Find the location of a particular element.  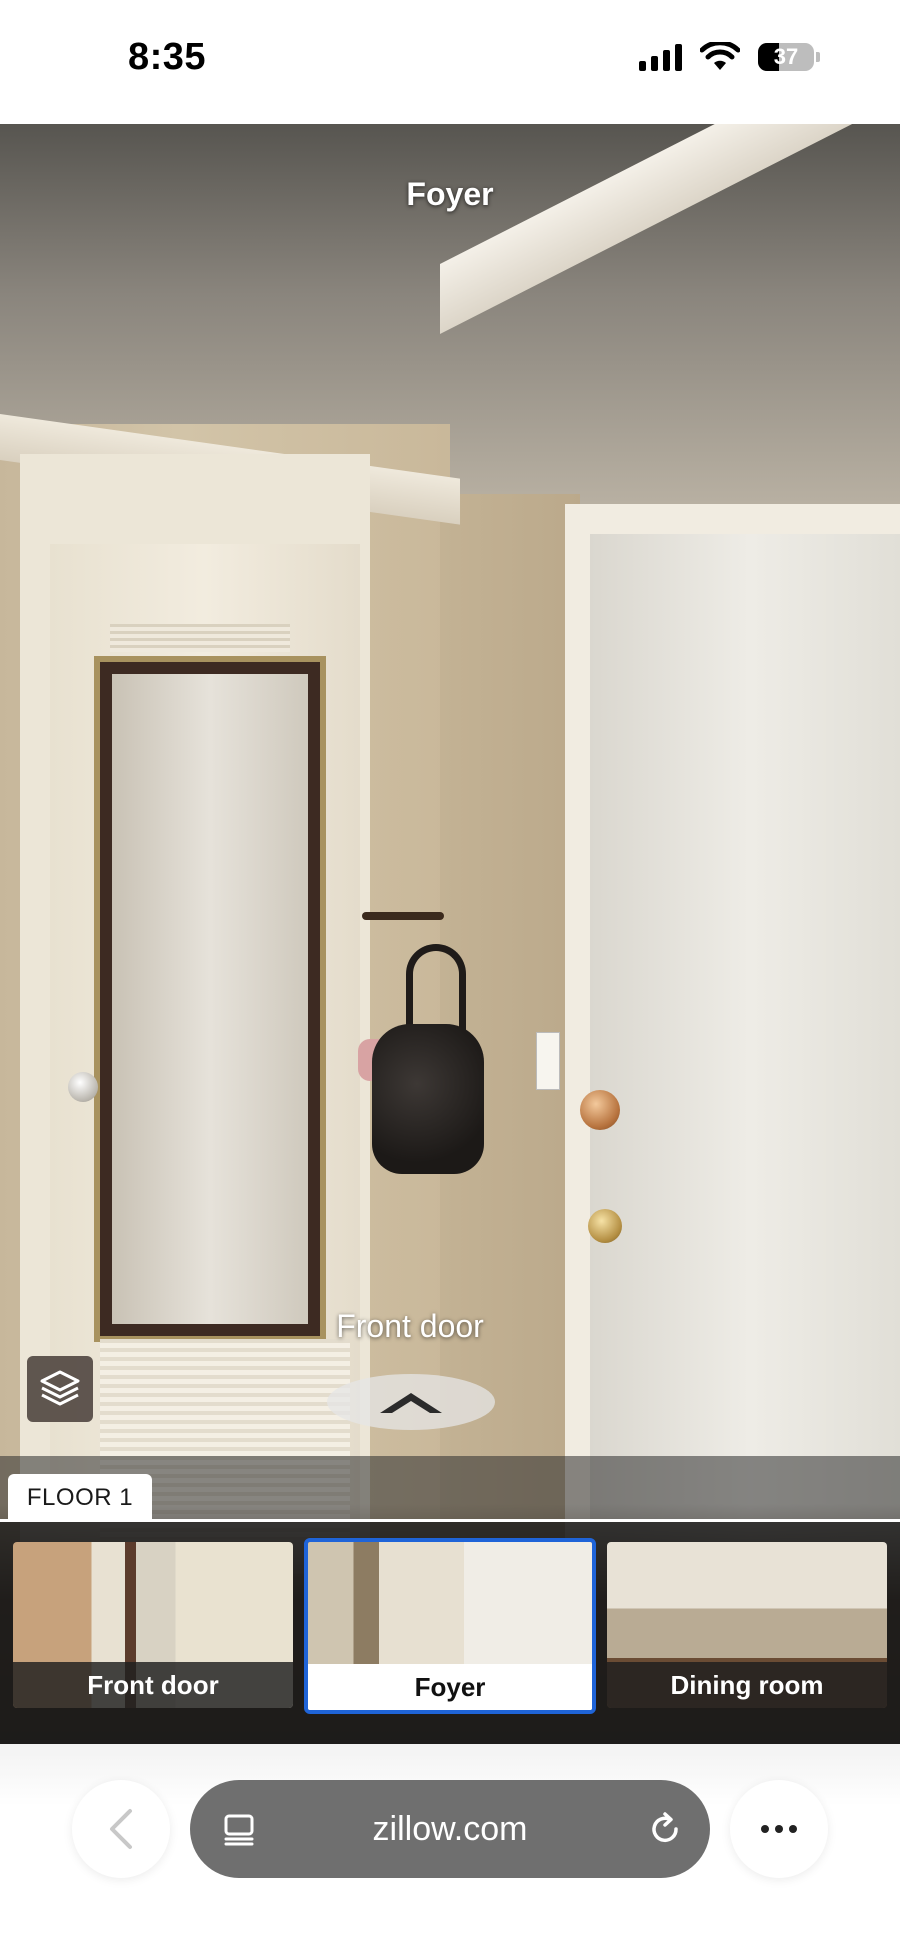

url-text: zillow.com is located at coordinates (450, 1829).